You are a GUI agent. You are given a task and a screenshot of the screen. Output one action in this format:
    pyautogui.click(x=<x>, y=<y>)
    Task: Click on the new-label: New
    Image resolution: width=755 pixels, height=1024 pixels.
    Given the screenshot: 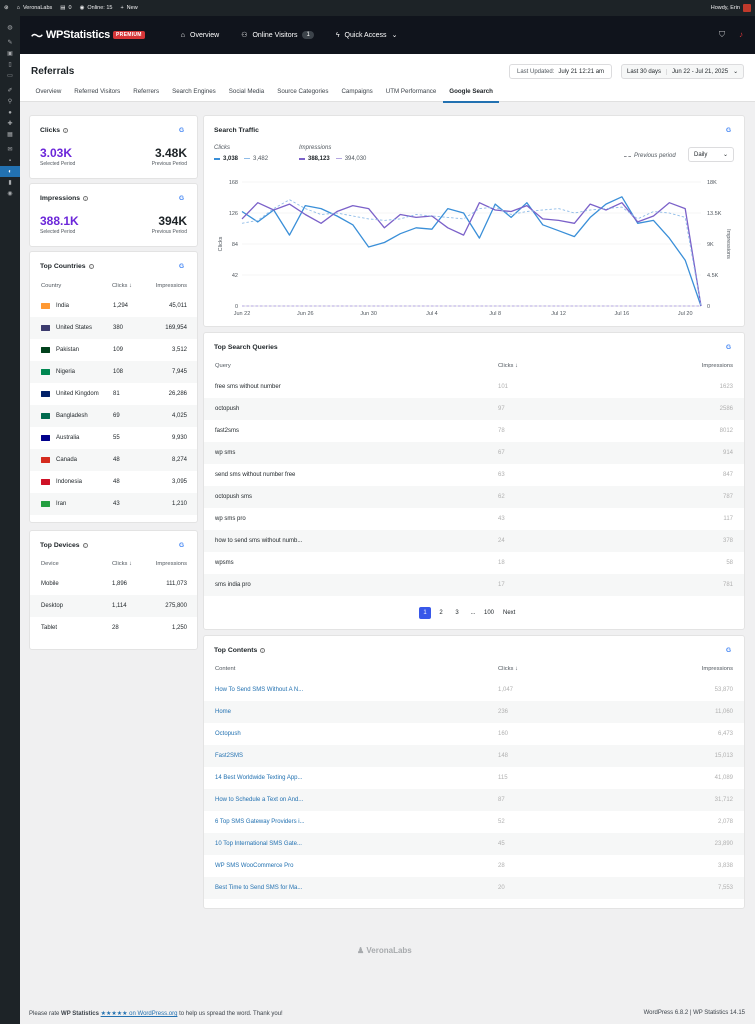 What is the action you would take?
    pyautogui.click(x=132, y=8)
    